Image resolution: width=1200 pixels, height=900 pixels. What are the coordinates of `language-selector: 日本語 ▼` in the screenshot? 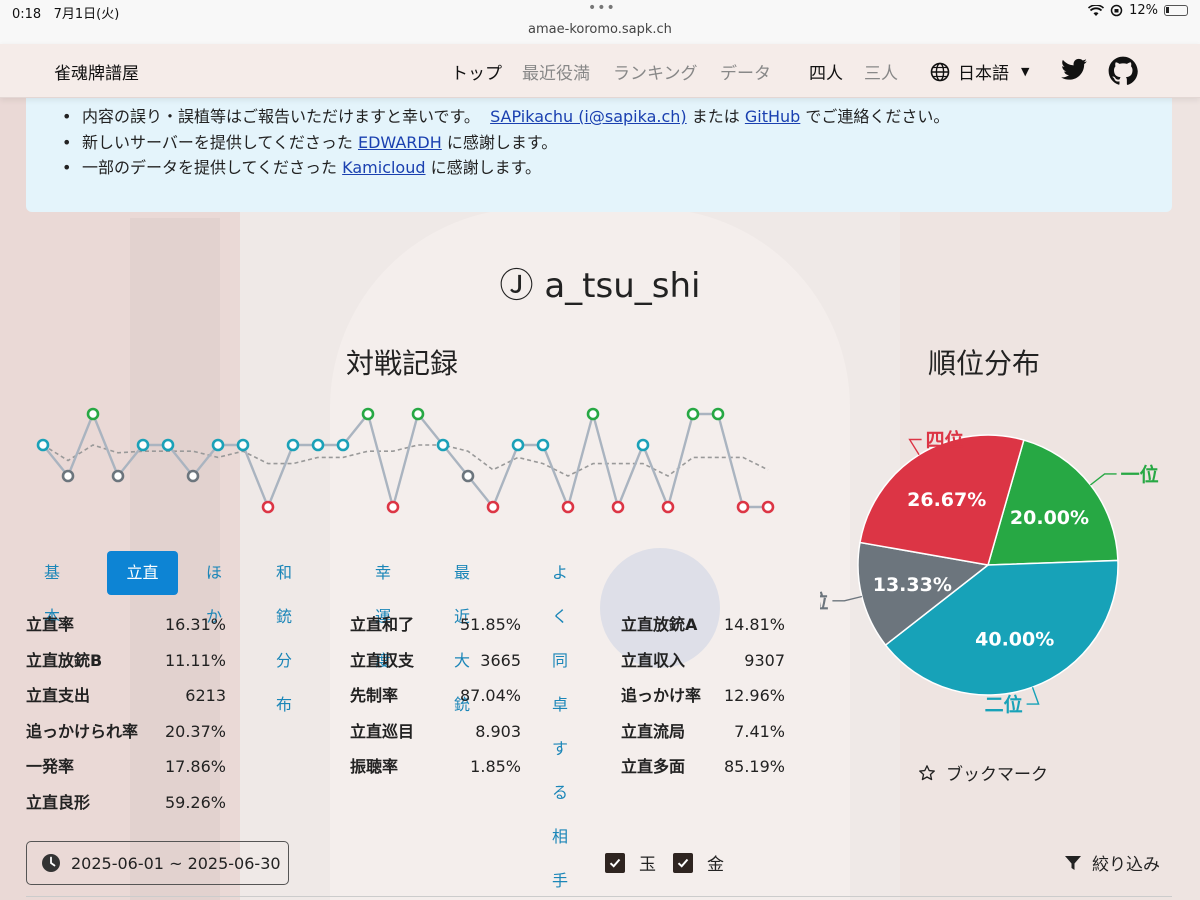 It's located at (979, 71).